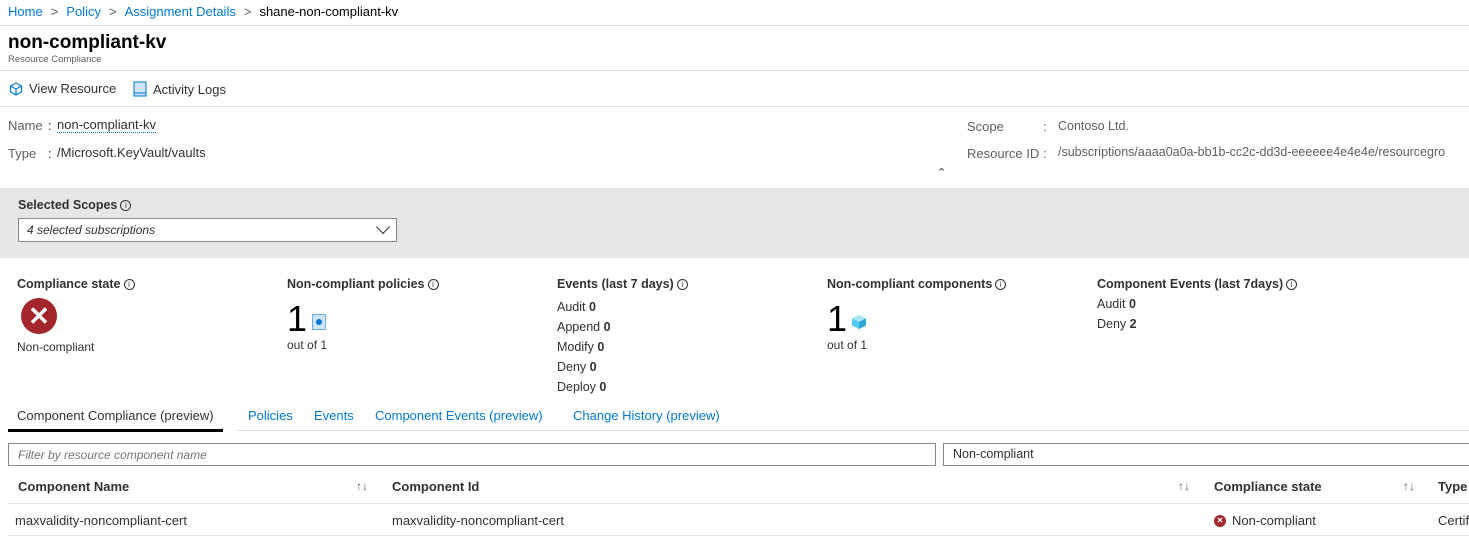  I want to click on column-header-type: Type, so click(1452, 486).